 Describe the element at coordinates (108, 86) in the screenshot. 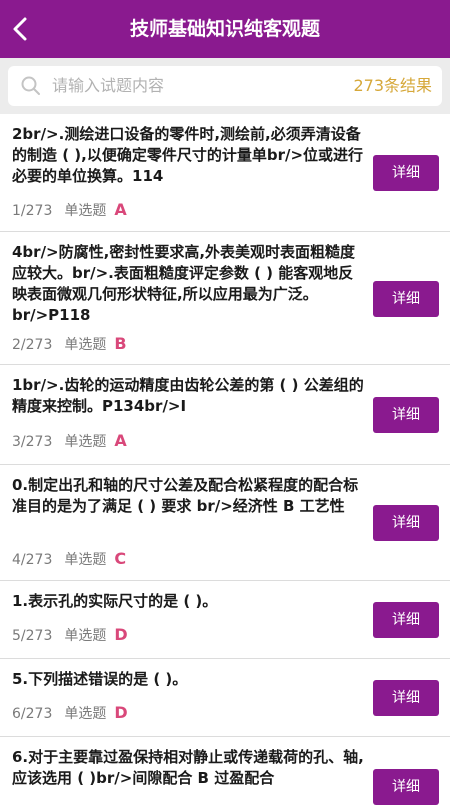

I see `search-input: 请输入试题内容` at that location.